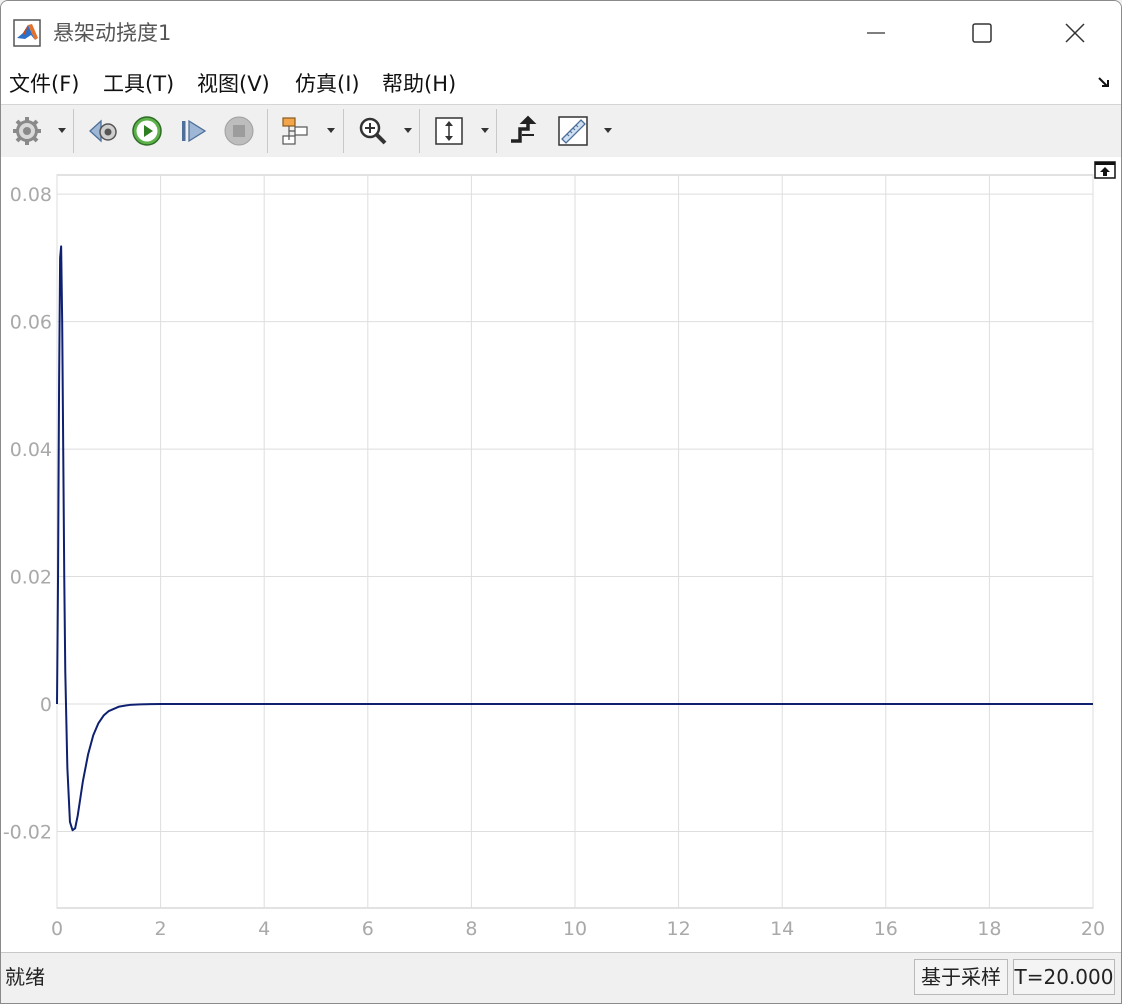  Describe the element at coordinates (373, 131) in the screenshot. I see `zoom-icon` at that location.